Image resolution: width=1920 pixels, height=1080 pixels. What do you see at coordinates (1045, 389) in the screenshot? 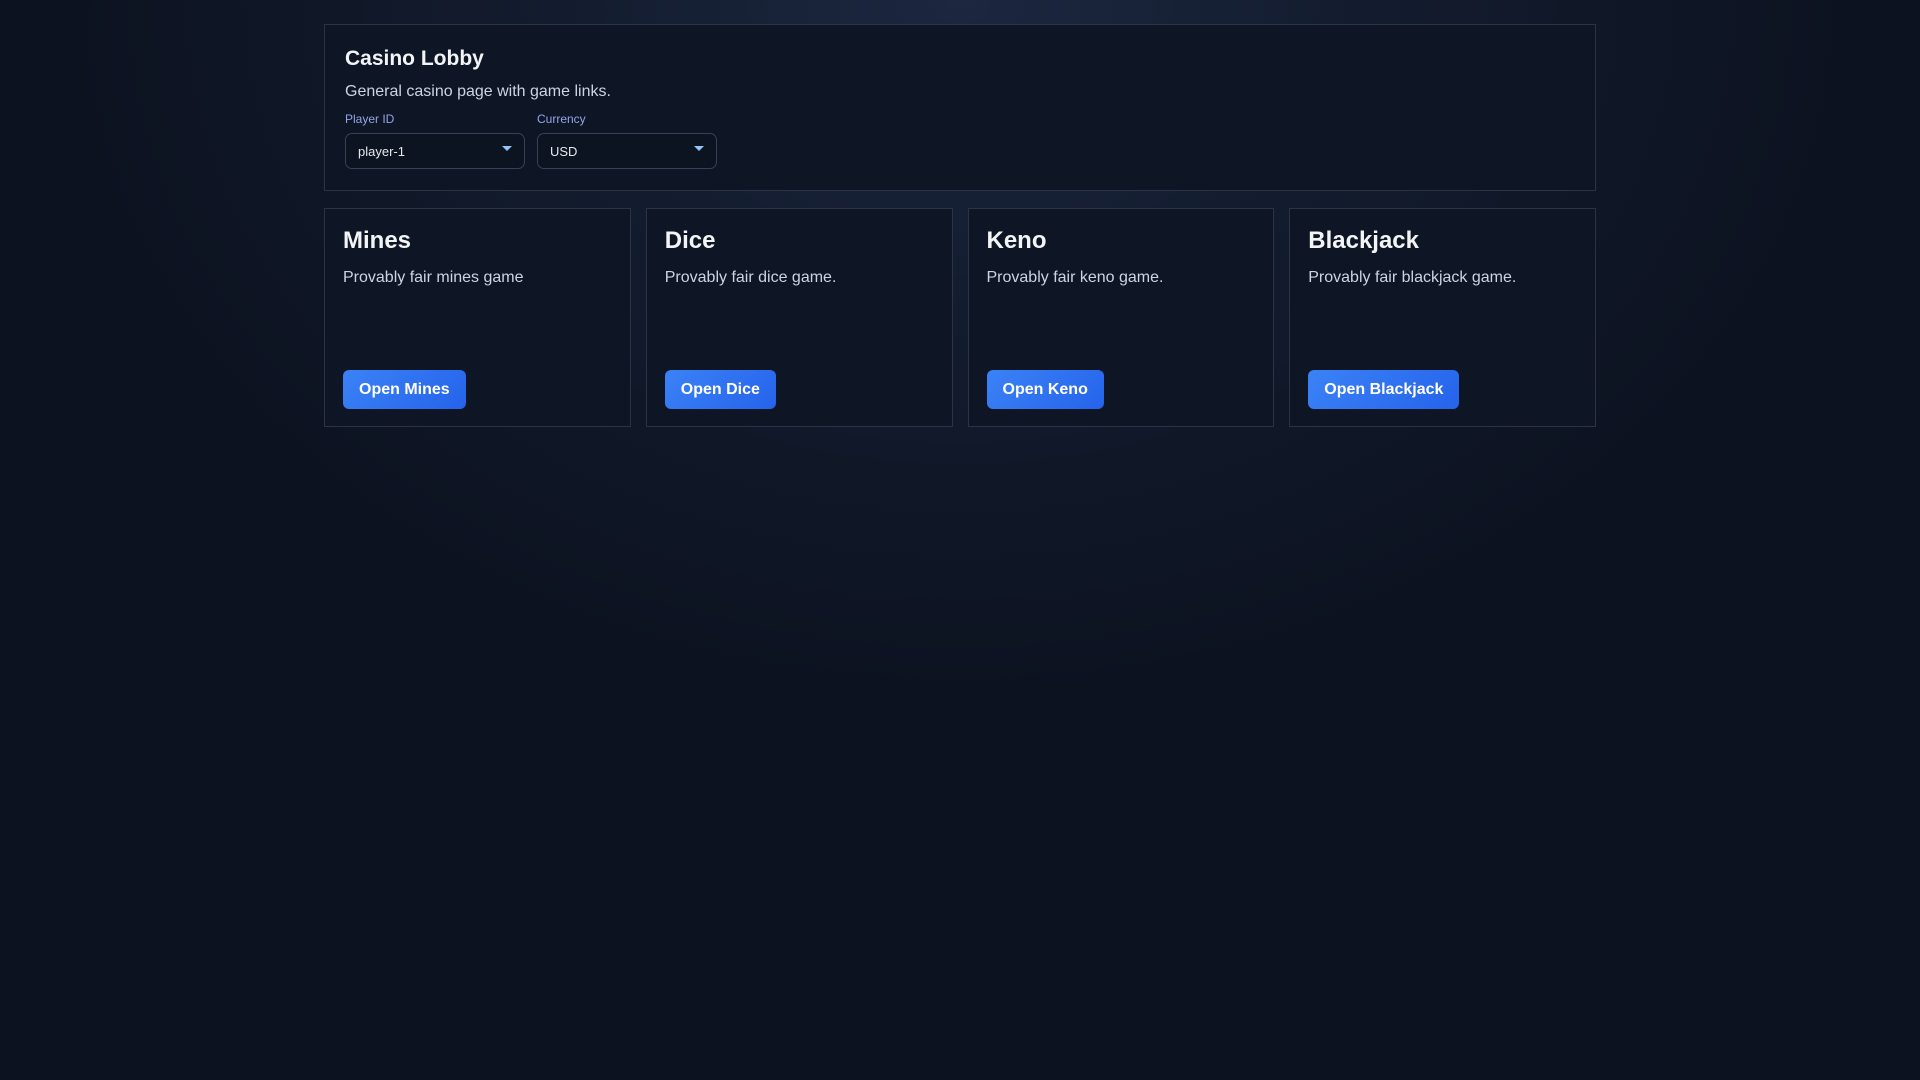
I see `open-keno-button: Open Keno` at bounding box center [1045, 389].